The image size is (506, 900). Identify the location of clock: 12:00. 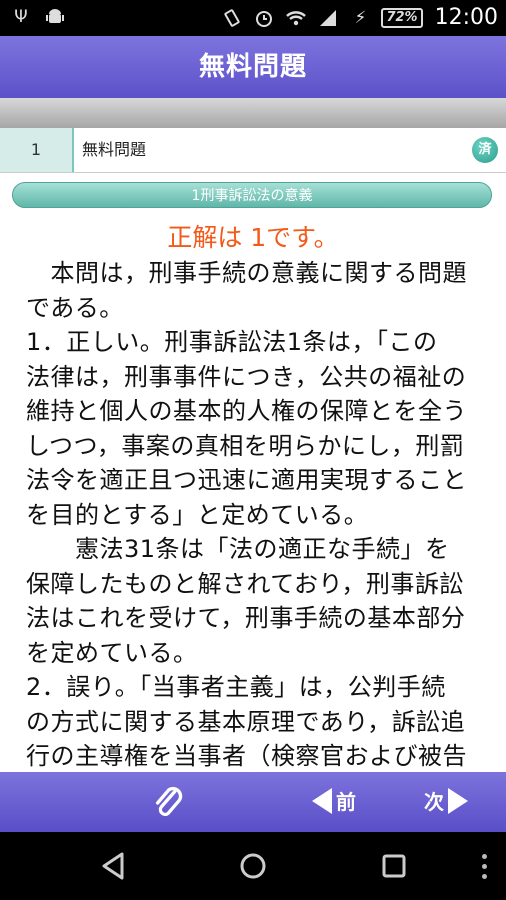
(466, 17).